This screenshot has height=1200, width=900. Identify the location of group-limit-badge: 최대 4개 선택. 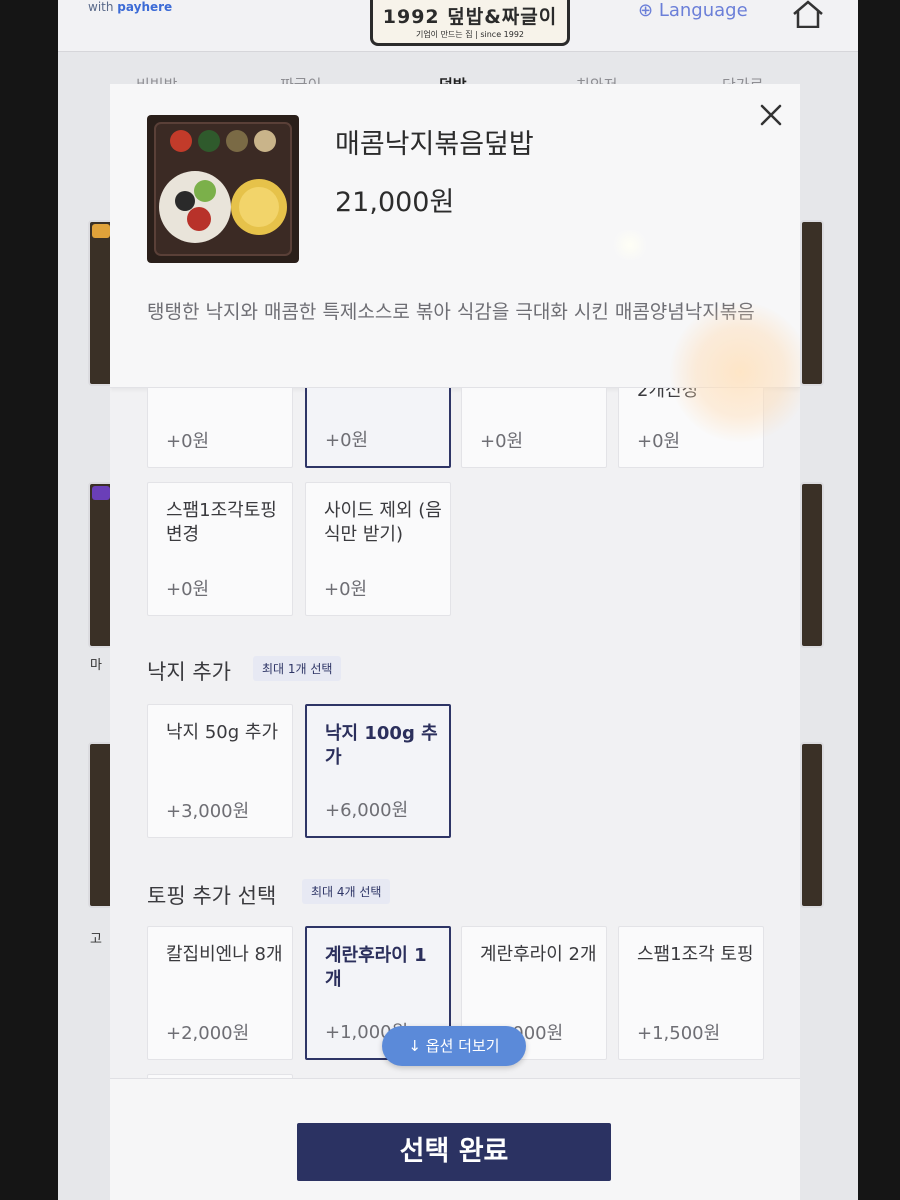
(346, 891).